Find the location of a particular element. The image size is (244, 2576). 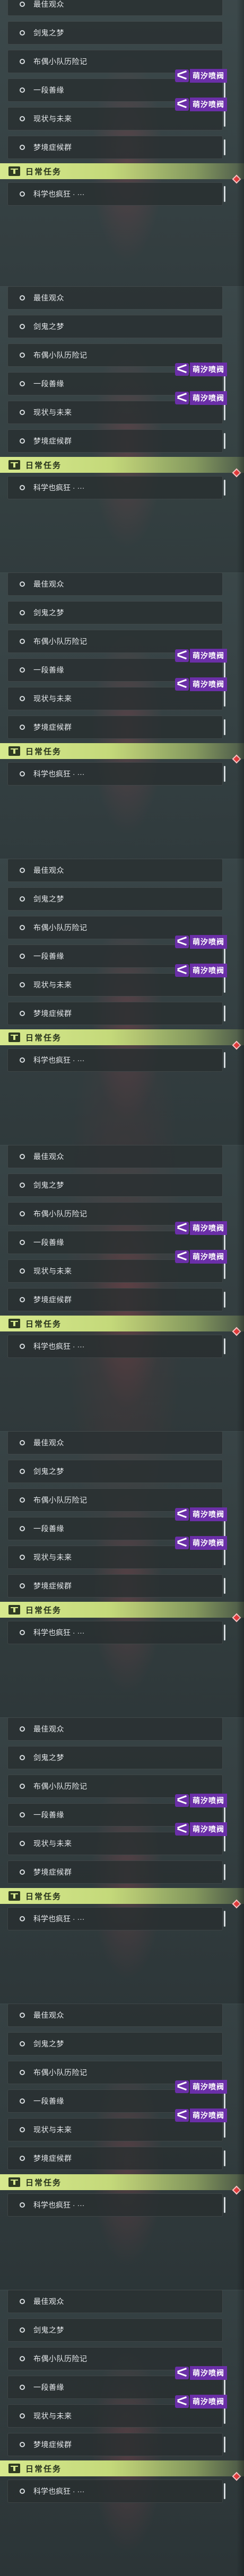

daily-task-icon is located at coordinates (14, 751).